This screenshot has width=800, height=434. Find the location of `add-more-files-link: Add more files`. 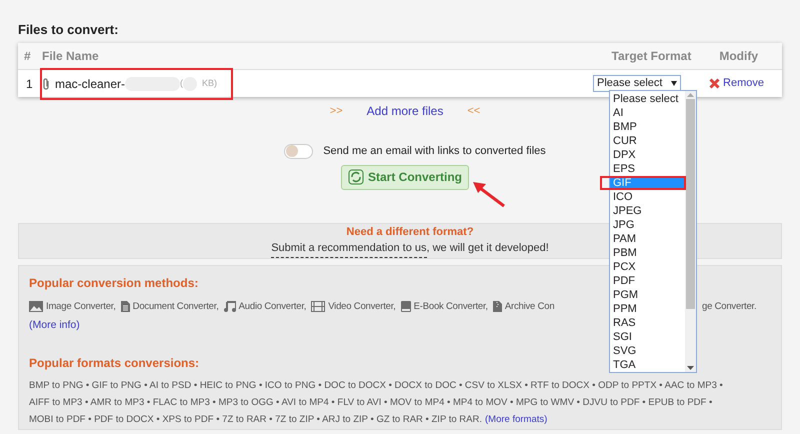

add-more-files-link: Add more files is located at coordinates (405, 111).